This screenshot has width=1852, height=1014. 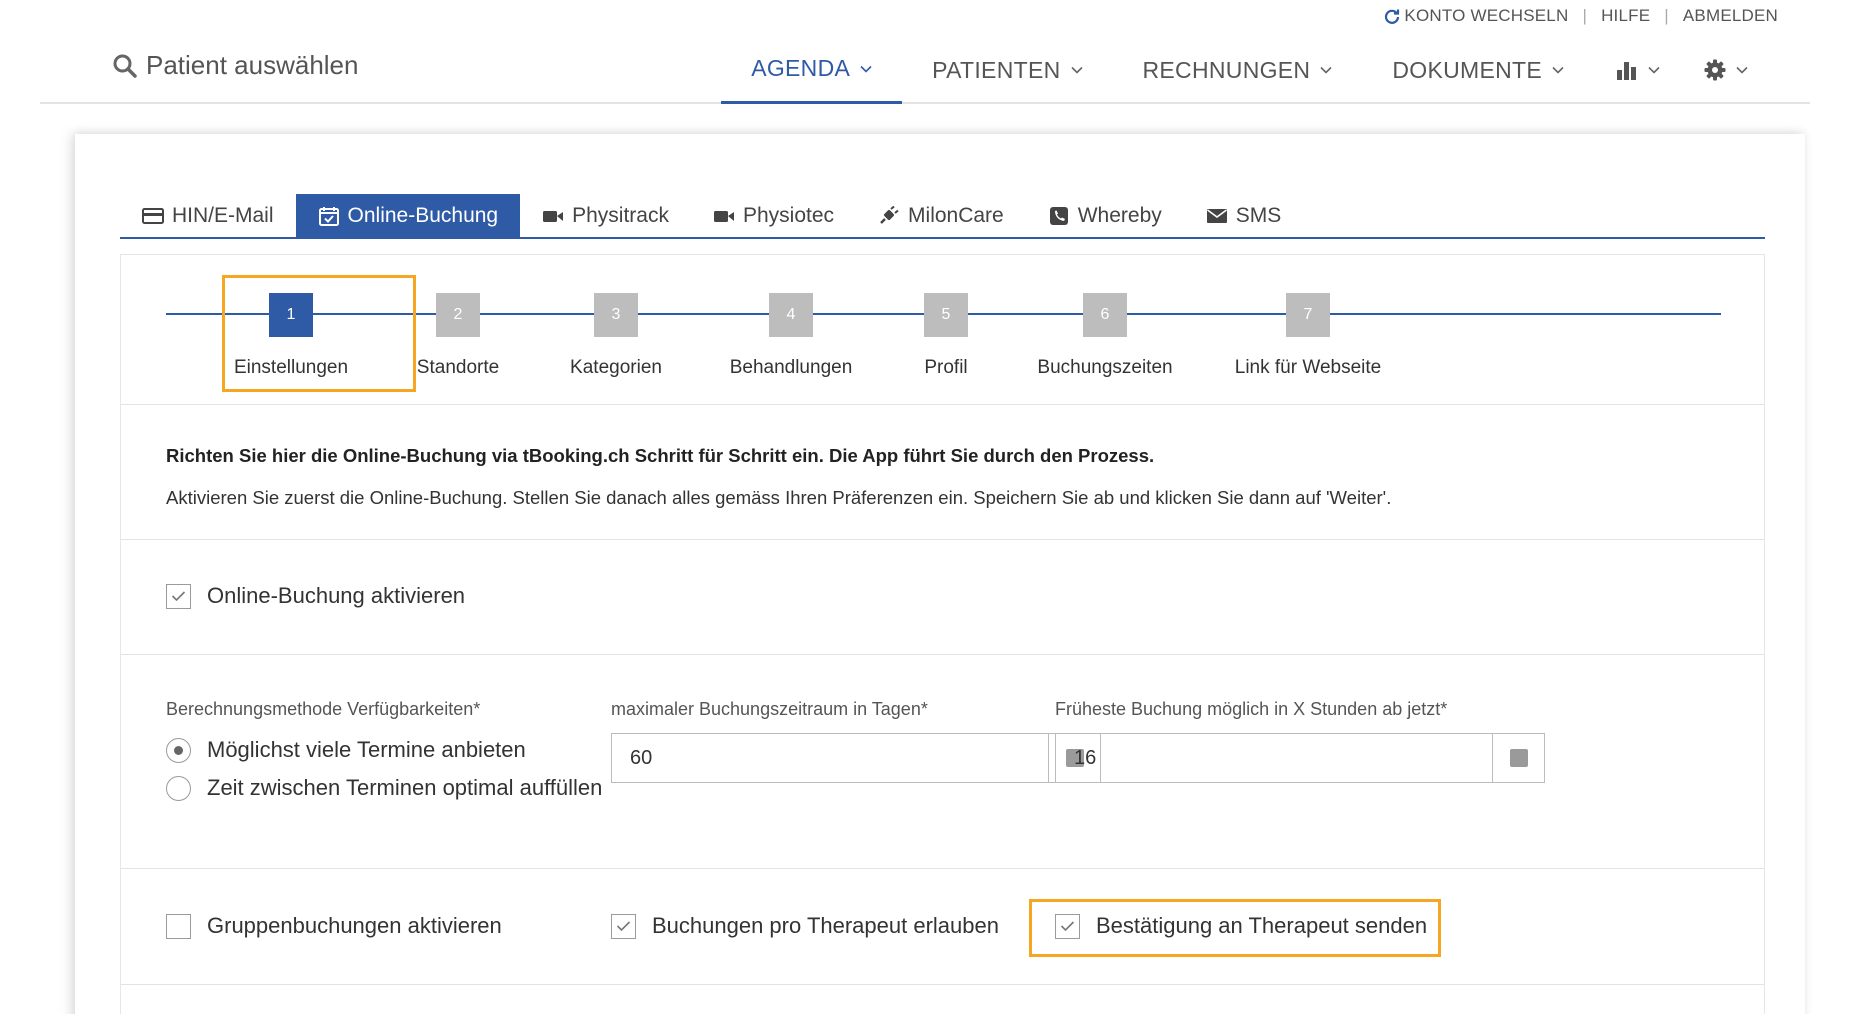 I want to click on step-highlight-box, so click(x=319, y=333).